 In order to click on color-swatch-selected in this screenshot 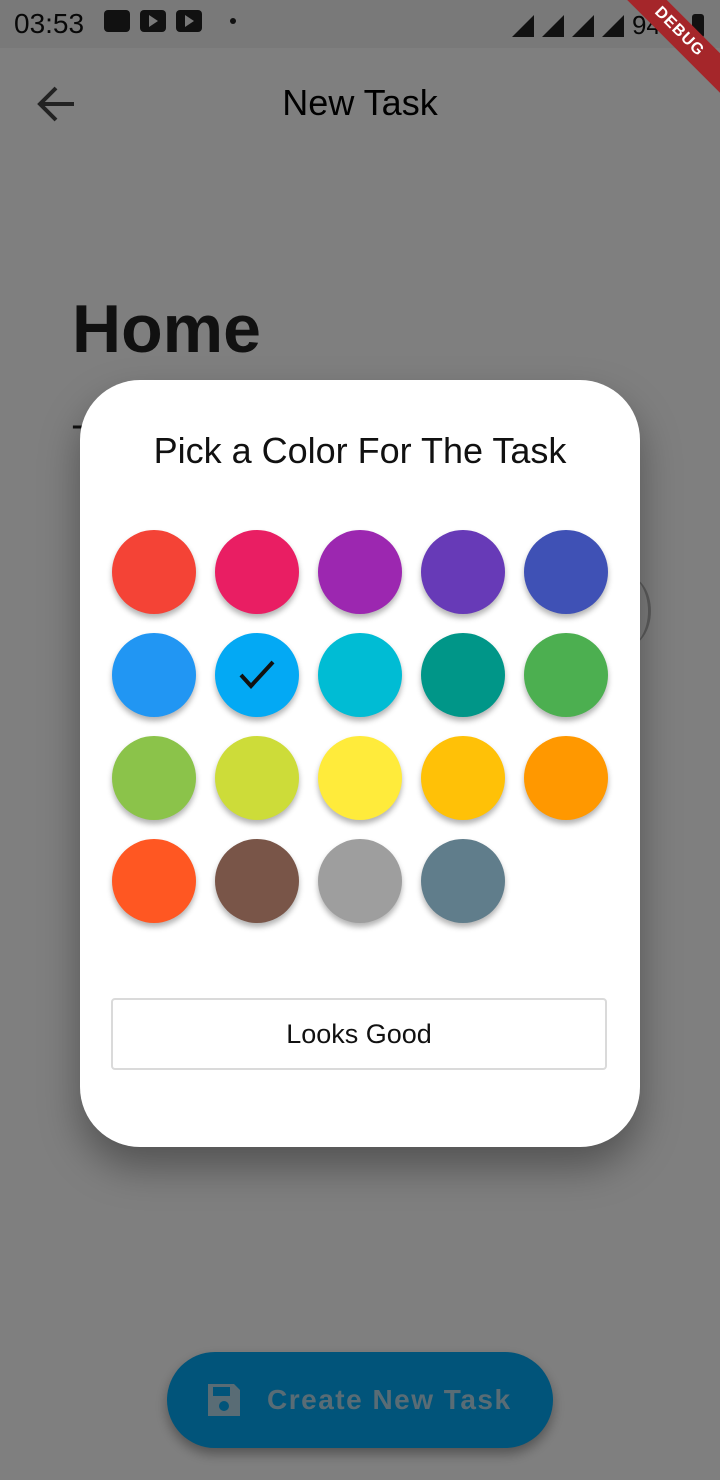, I will do `click(257, 675)`.